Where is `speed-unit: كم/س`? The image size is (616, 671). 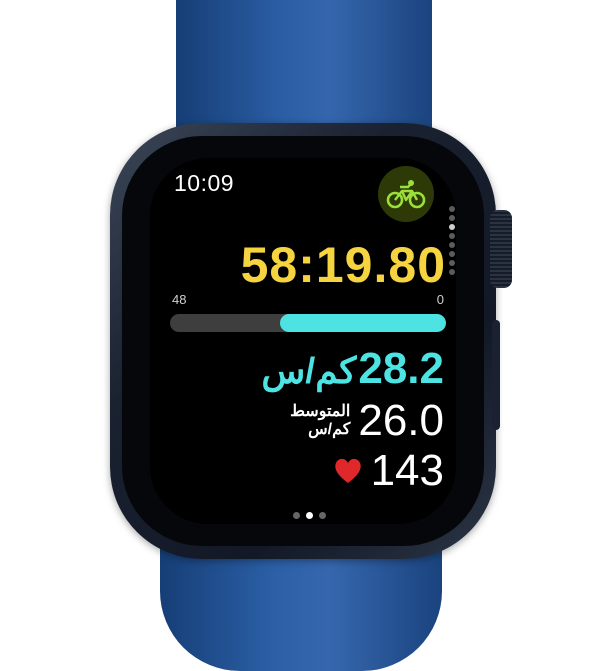 speed-unit: كم/س is located at coordinates (309, 370).